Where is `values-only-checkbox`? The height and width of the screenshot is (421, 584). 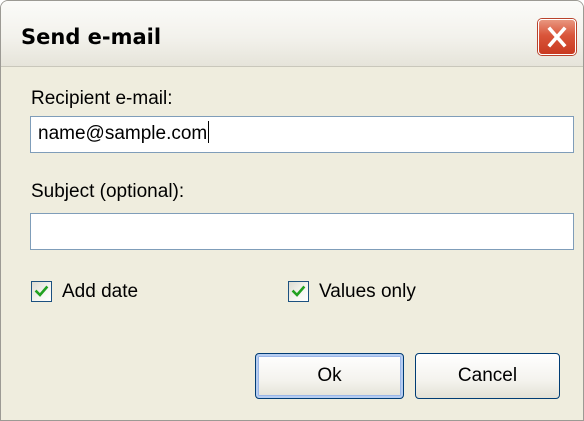
values-only-checkbox is located at coordinates (298, 291).